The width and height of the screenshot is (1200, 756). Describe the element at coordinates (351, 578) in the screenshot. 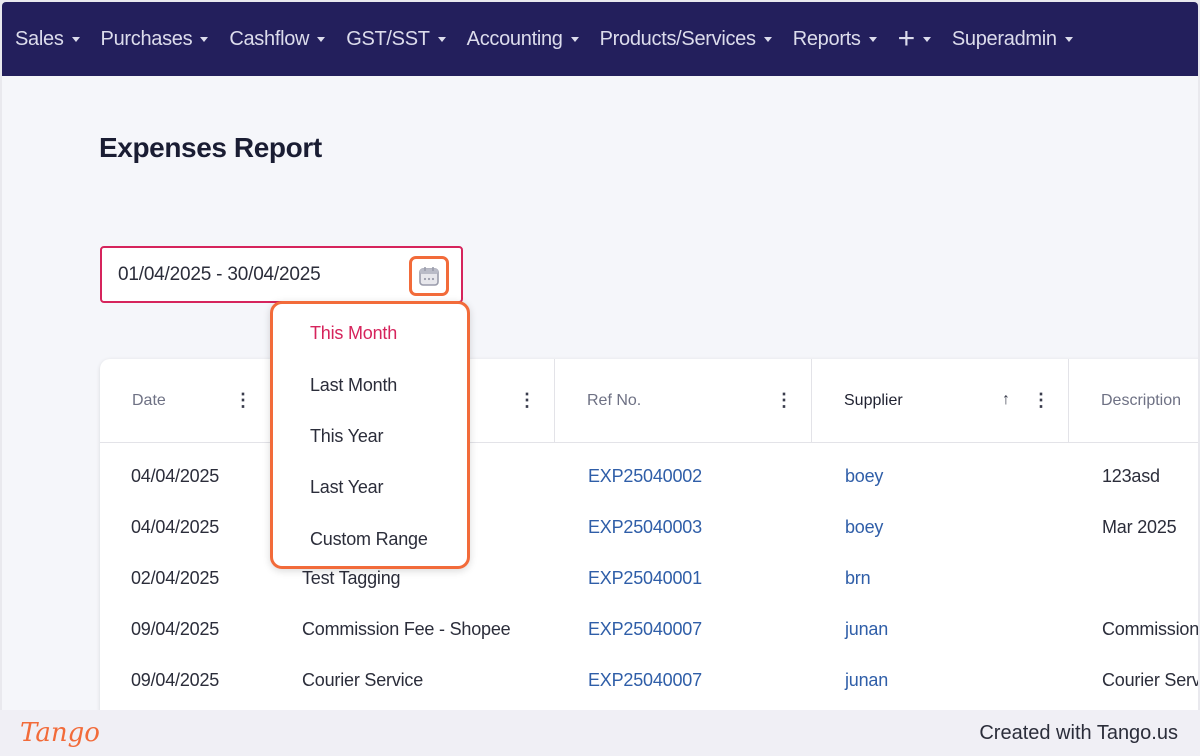

I see `cell-title: Test Tagging` at that location.